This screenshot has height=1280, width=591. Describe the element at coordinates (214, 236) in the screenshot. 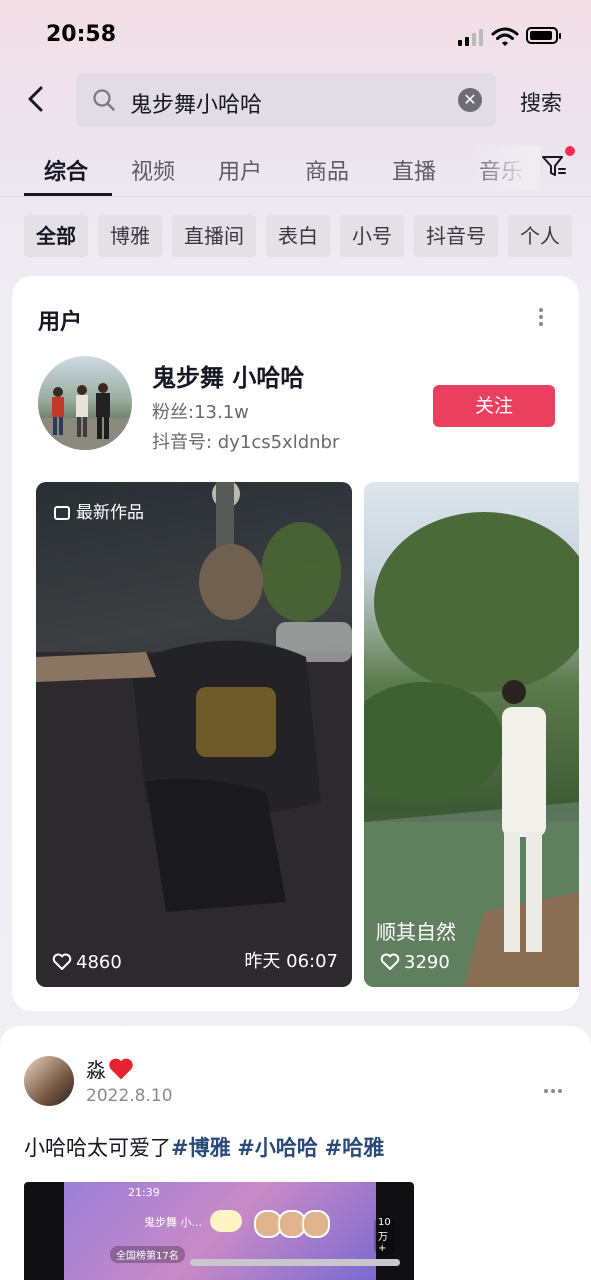

I see `chip-live-room: 直播间` at that location.